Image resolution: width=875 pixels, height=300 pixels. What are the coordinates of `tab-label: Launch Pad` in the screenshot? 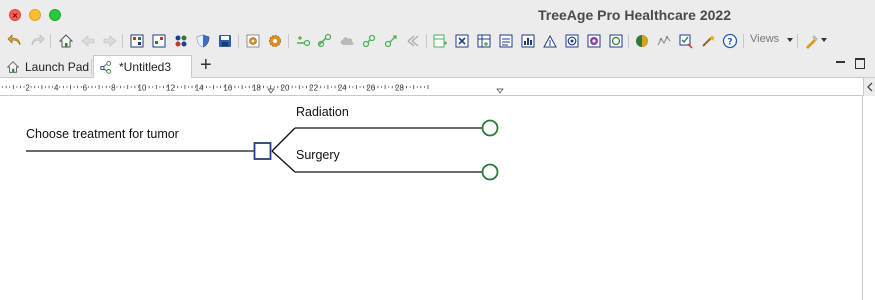 It's located at (57, 66).